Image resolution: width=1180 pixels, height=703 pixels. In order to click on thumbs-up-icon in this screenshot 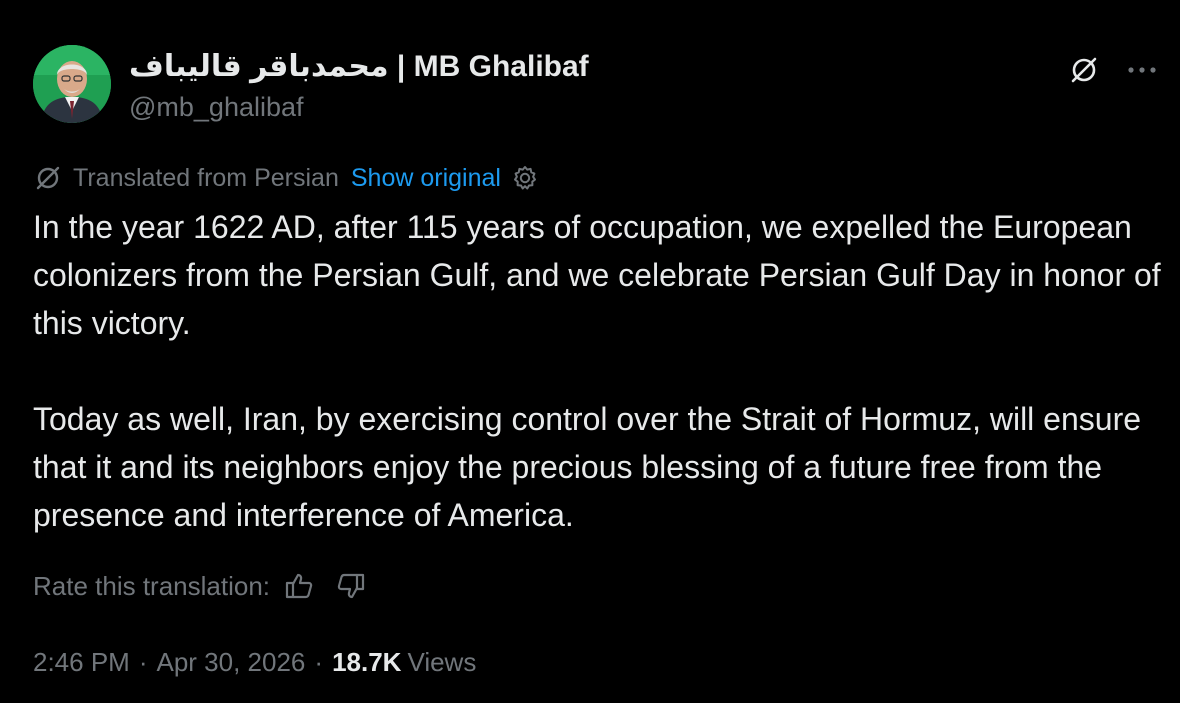, I will do `click(299, 586)`.